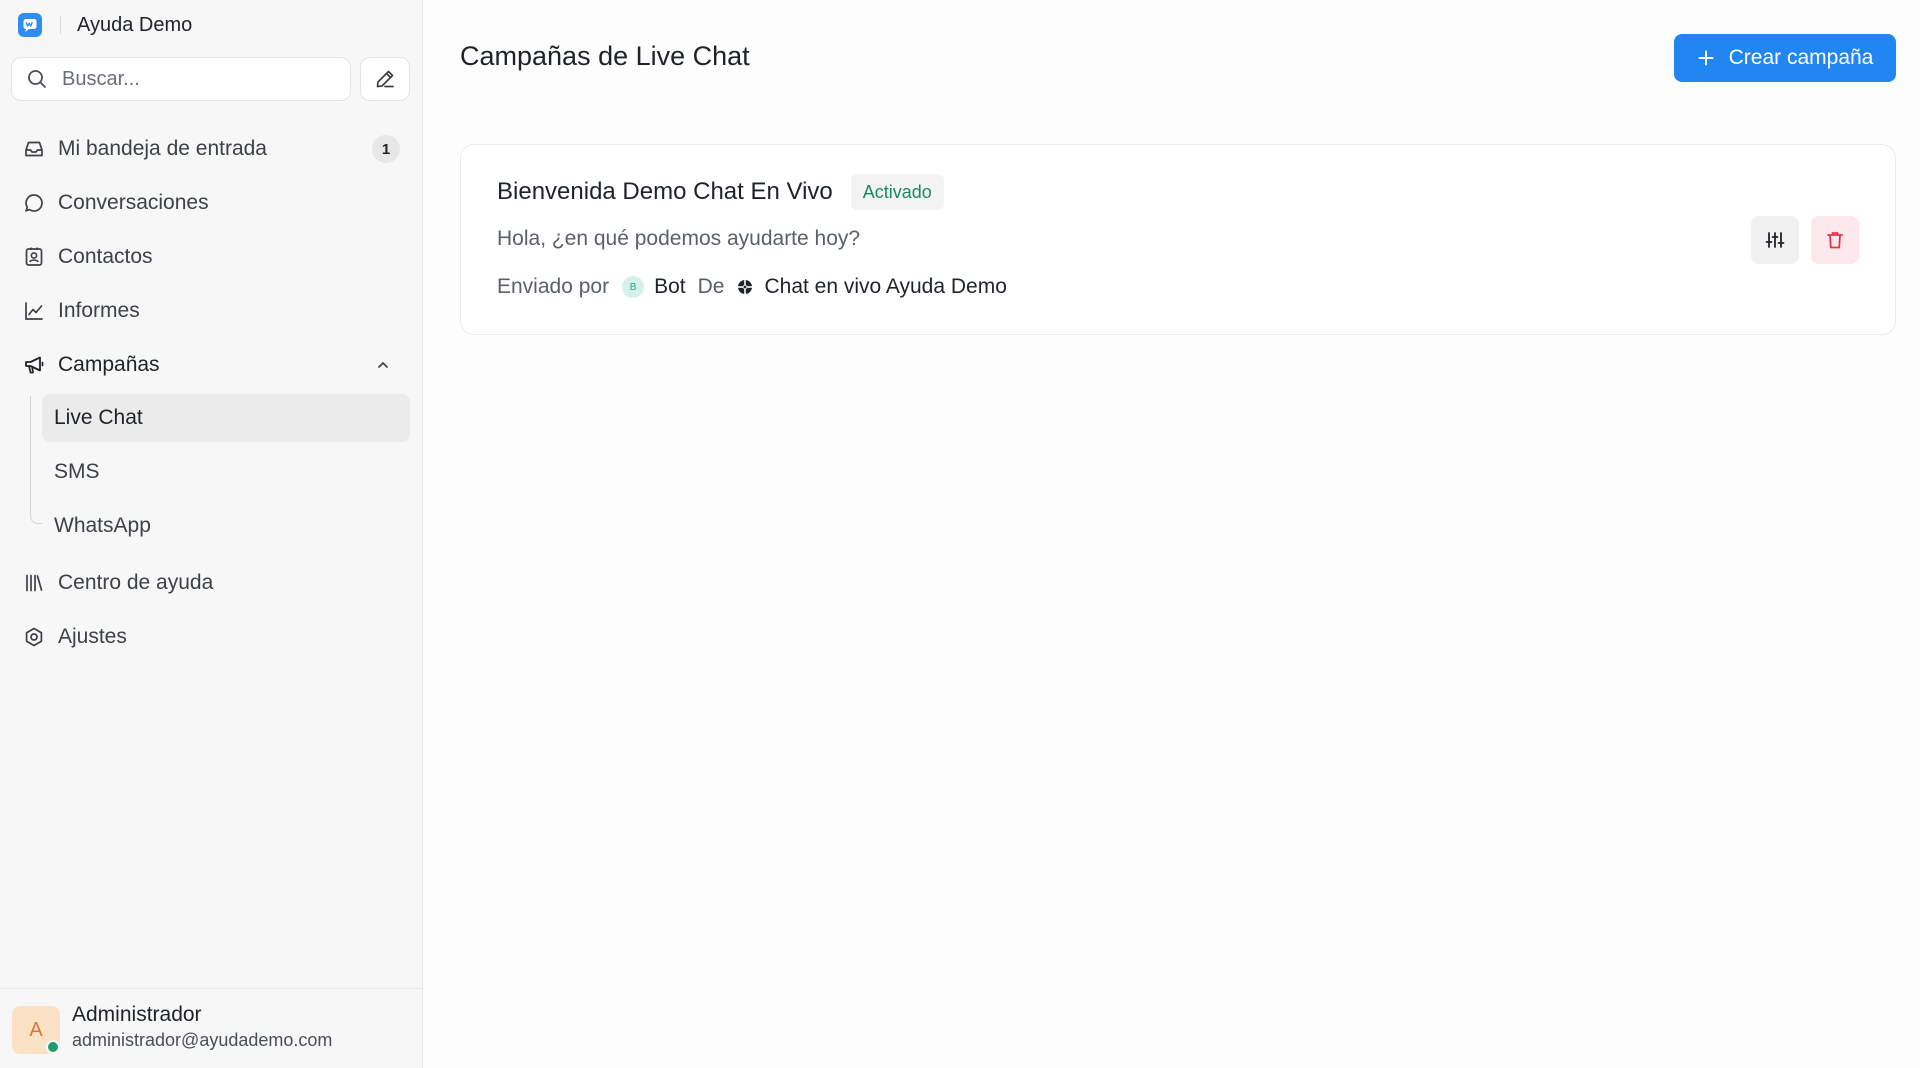  I want to click on nav-item-conversations: Conversaciones, so click(210, 203).